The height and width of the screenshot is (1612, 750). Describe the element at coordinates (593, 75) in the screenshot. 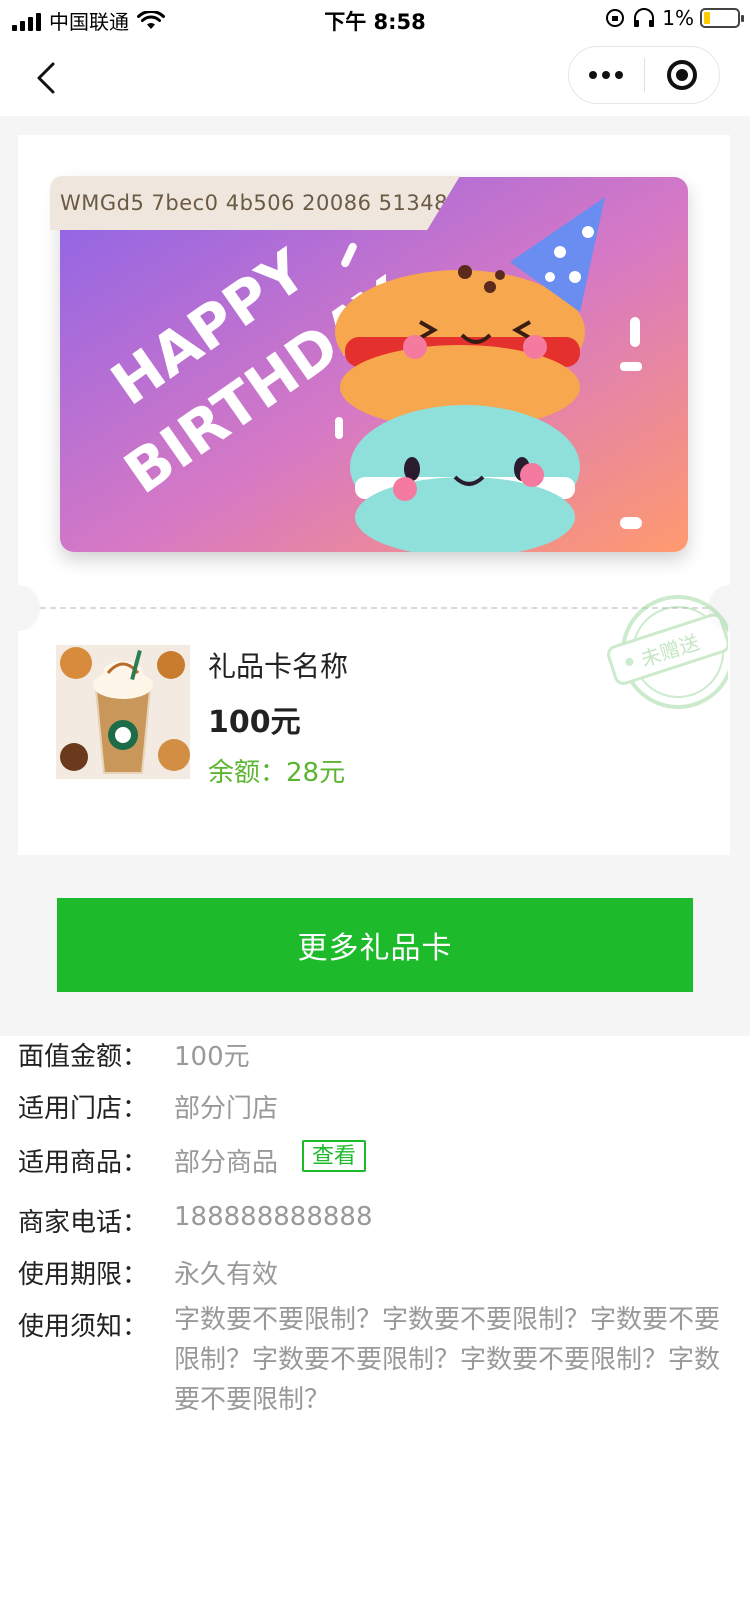

I see `more-icon` at that location.